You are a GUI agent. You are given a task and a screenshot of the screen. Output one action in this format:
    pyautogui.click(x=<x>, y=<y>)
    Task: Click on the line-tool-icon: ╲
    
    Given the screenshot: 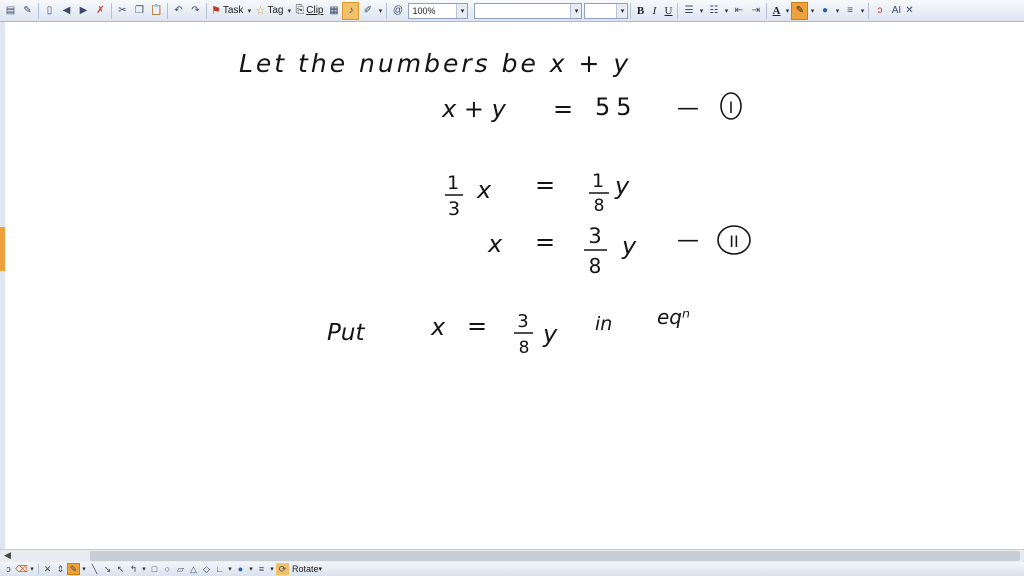 What is the action you would take?
    pyautogui.click(x=94, y=569)
    